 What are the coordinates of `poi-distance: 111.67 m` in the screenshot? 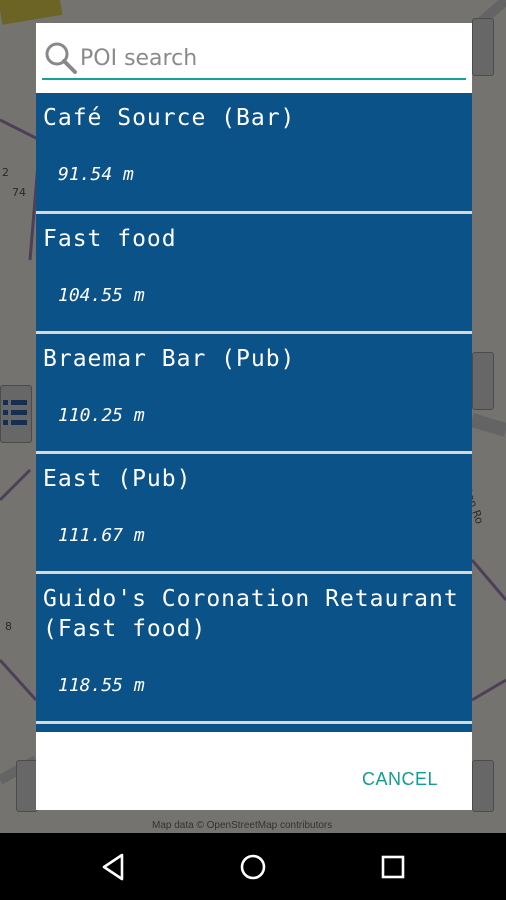 It's located at (101, 535).